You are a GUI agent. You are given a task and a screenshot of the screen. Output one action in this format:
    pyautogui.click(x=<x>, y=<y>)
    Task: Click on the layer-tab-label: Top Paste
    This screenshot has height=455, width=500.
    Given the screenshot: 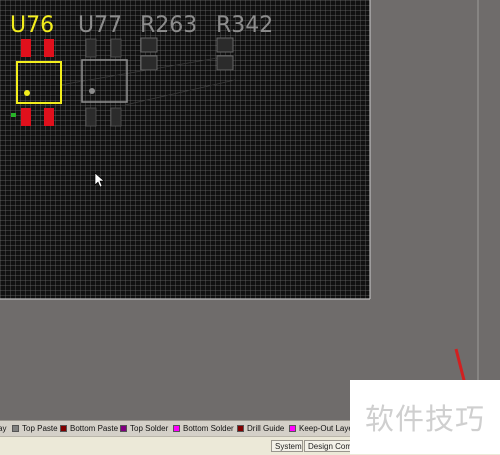 What is the action you would take?
    pyautogui.click(x=40, y=428)
    